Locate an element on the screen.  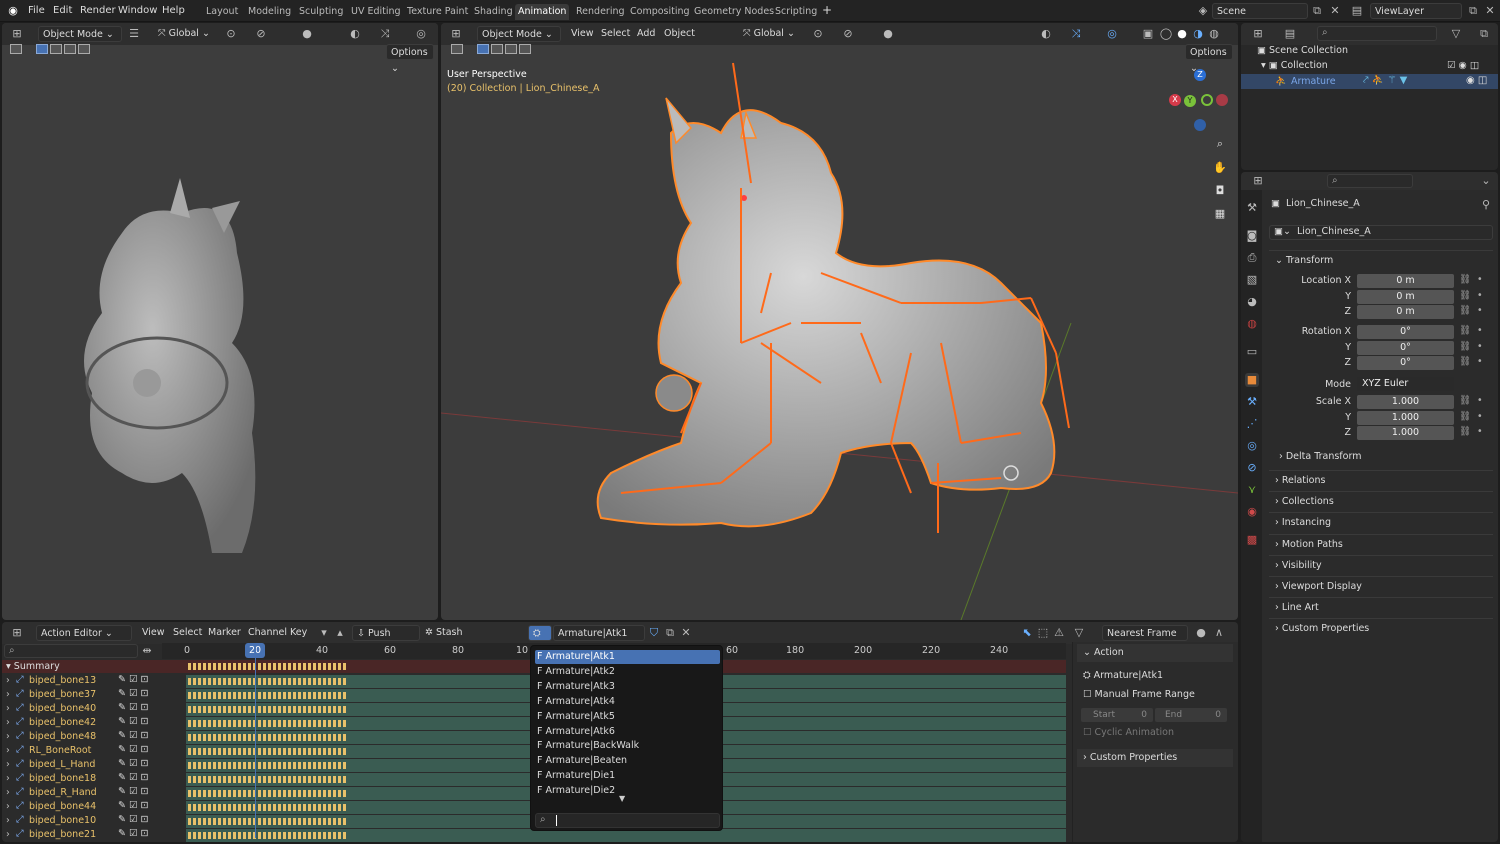
render-tab-icon: ◙ is located at coordinates (1252, 236).